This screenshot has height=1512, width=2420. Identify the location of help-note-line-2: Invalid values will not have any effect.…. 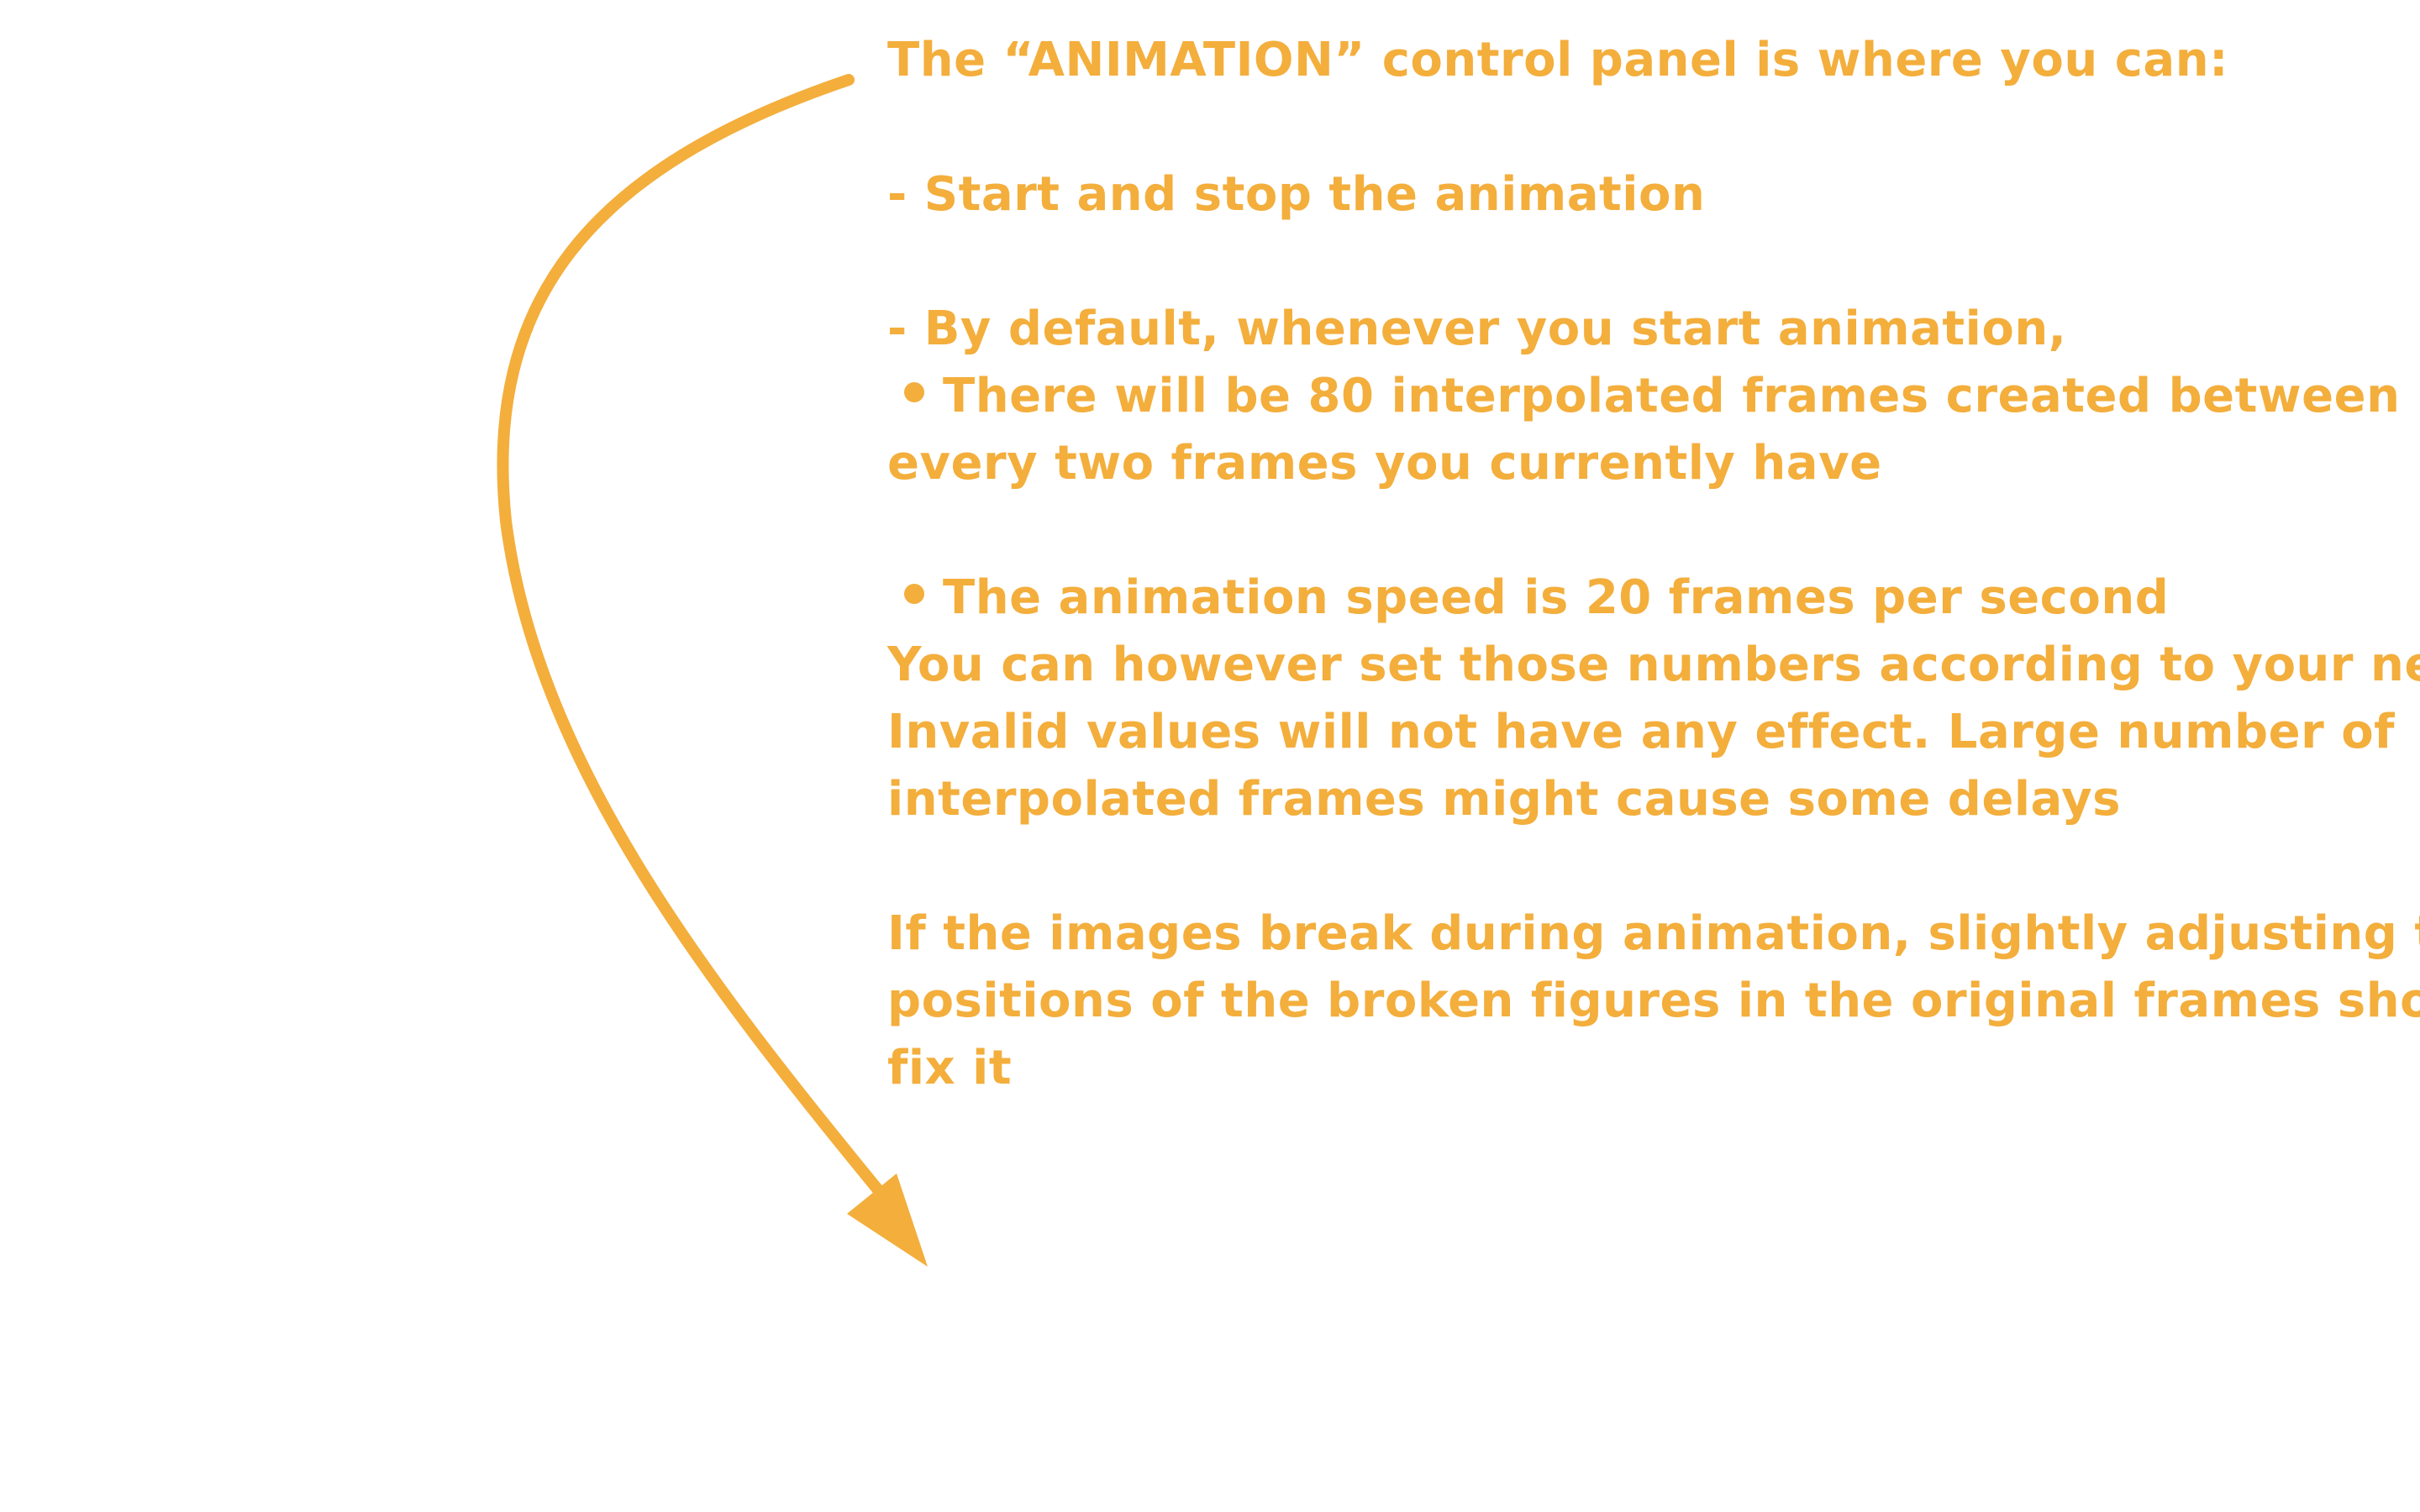
(1642, 732).